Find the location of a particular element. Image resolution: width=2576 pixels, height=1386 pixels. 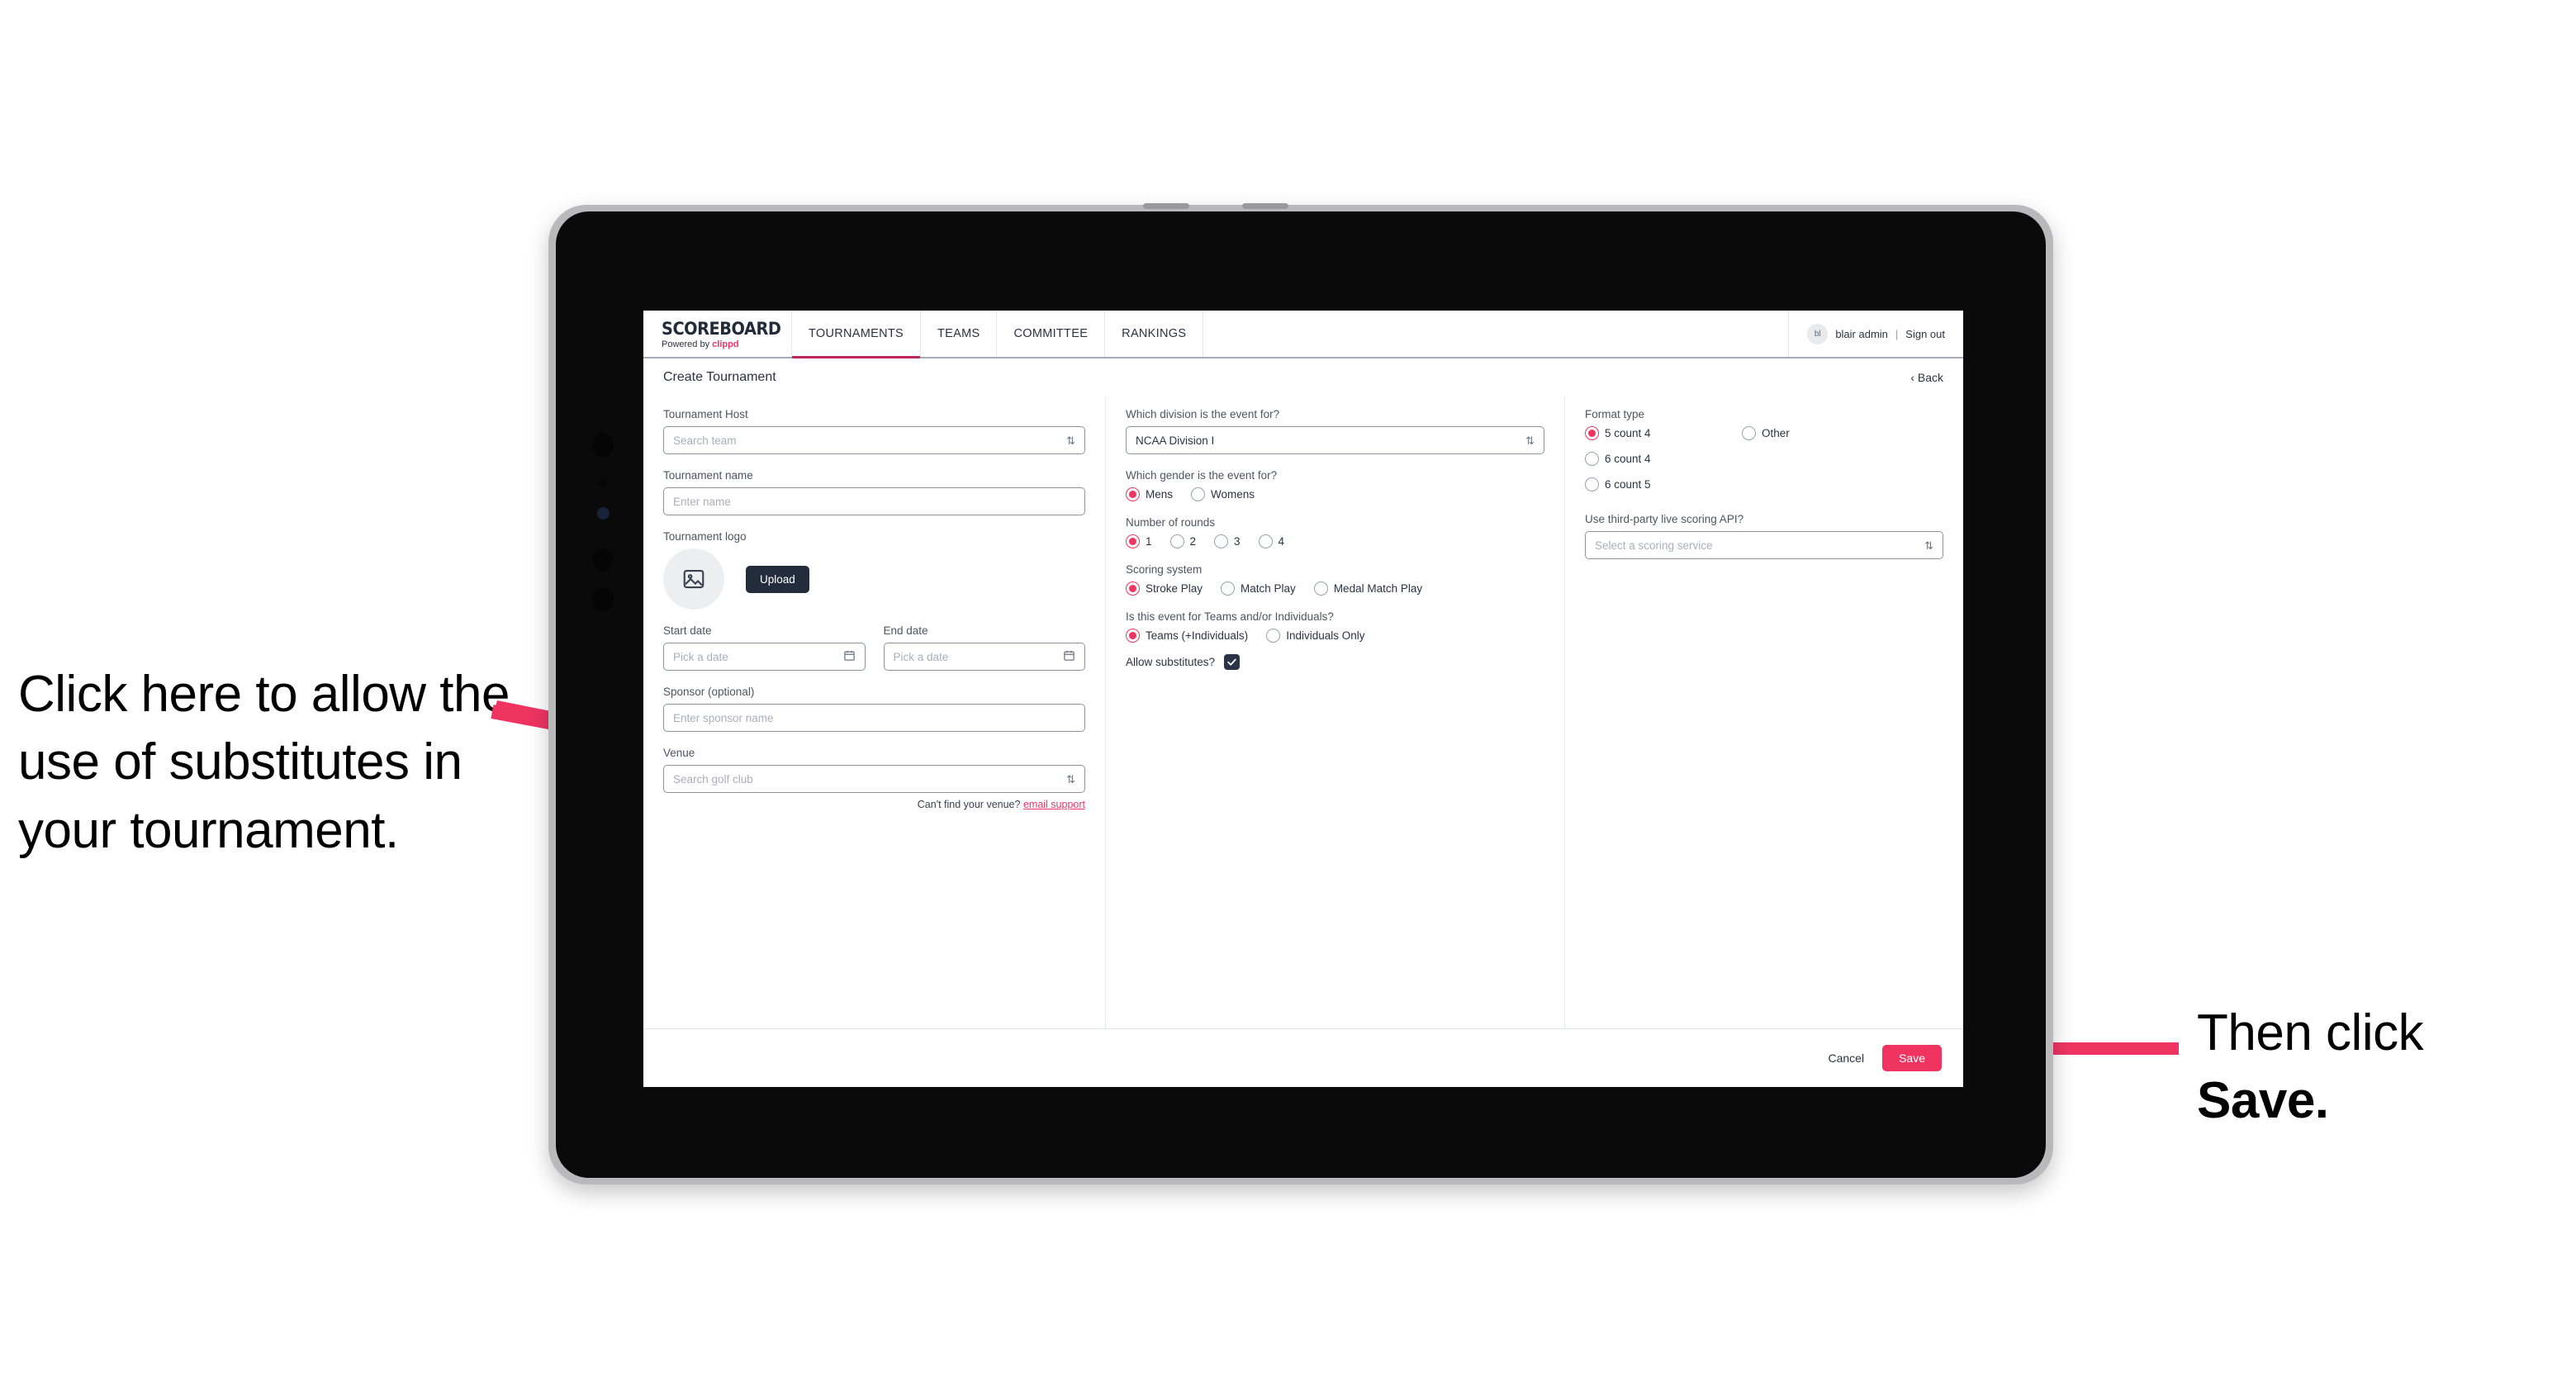

user-name-label: blair admin is located at coordinates (1861, 333).